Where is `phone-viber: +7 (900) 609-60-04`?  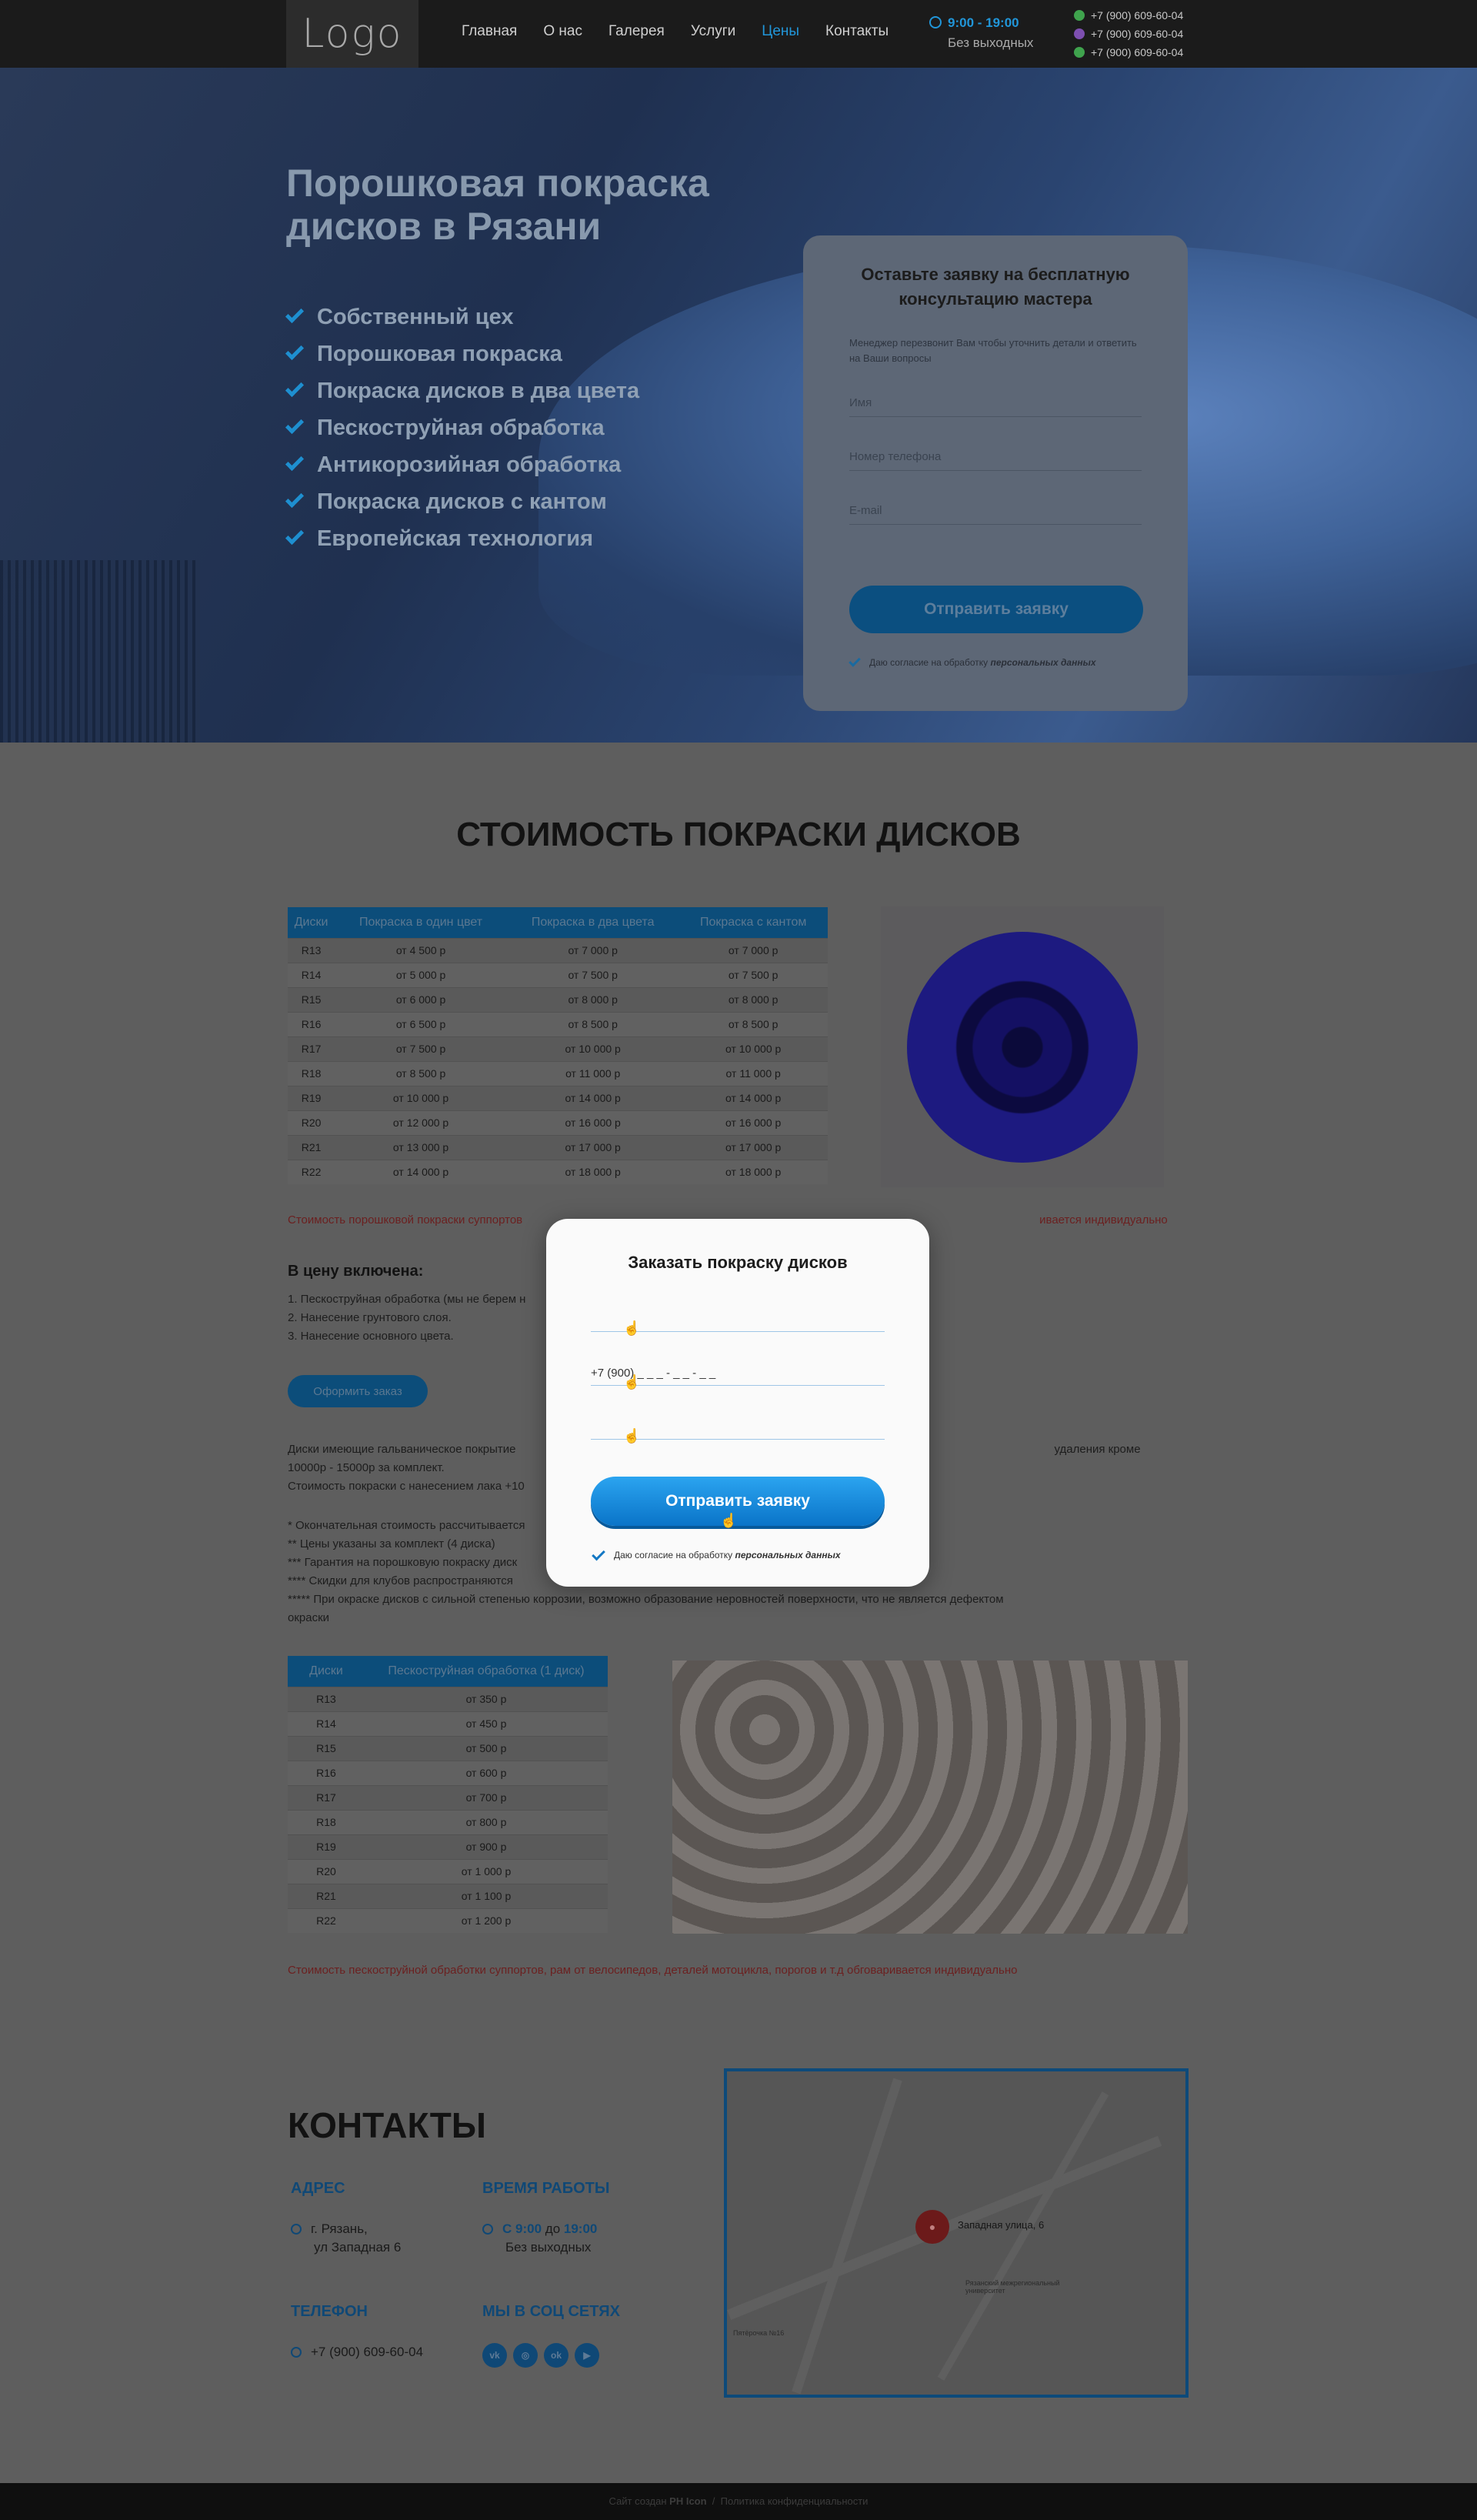 phone-viber: +7 (900) 609-60-04 is located at coordinates (1128, 34).